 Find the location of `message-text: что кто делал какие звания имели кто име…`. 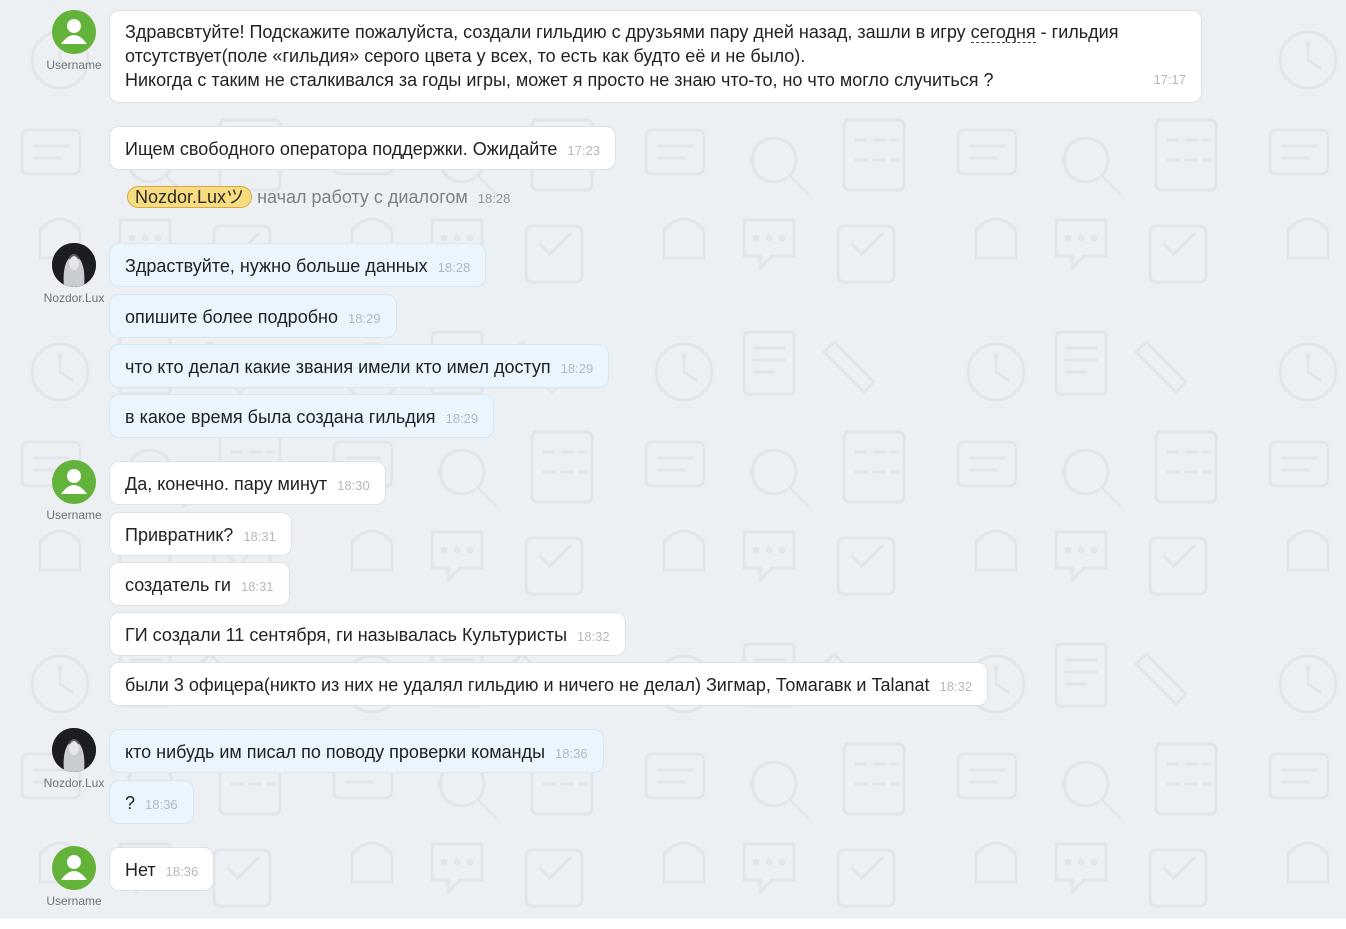

message-text: что кто делал какие звания имели кто име… is located at coordinates (338, 367).